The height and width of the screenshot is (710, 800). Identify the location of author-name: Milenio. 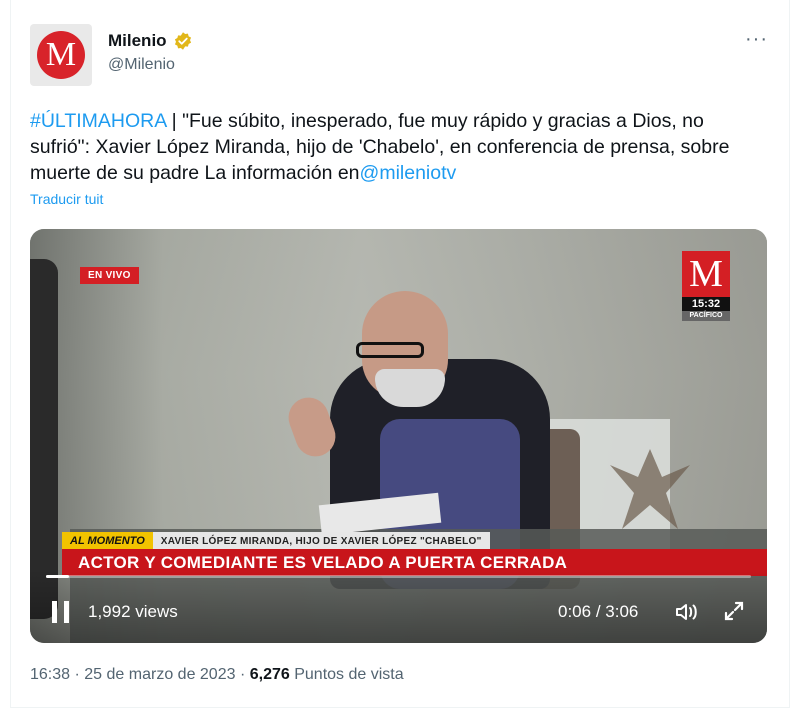
(137, 41).